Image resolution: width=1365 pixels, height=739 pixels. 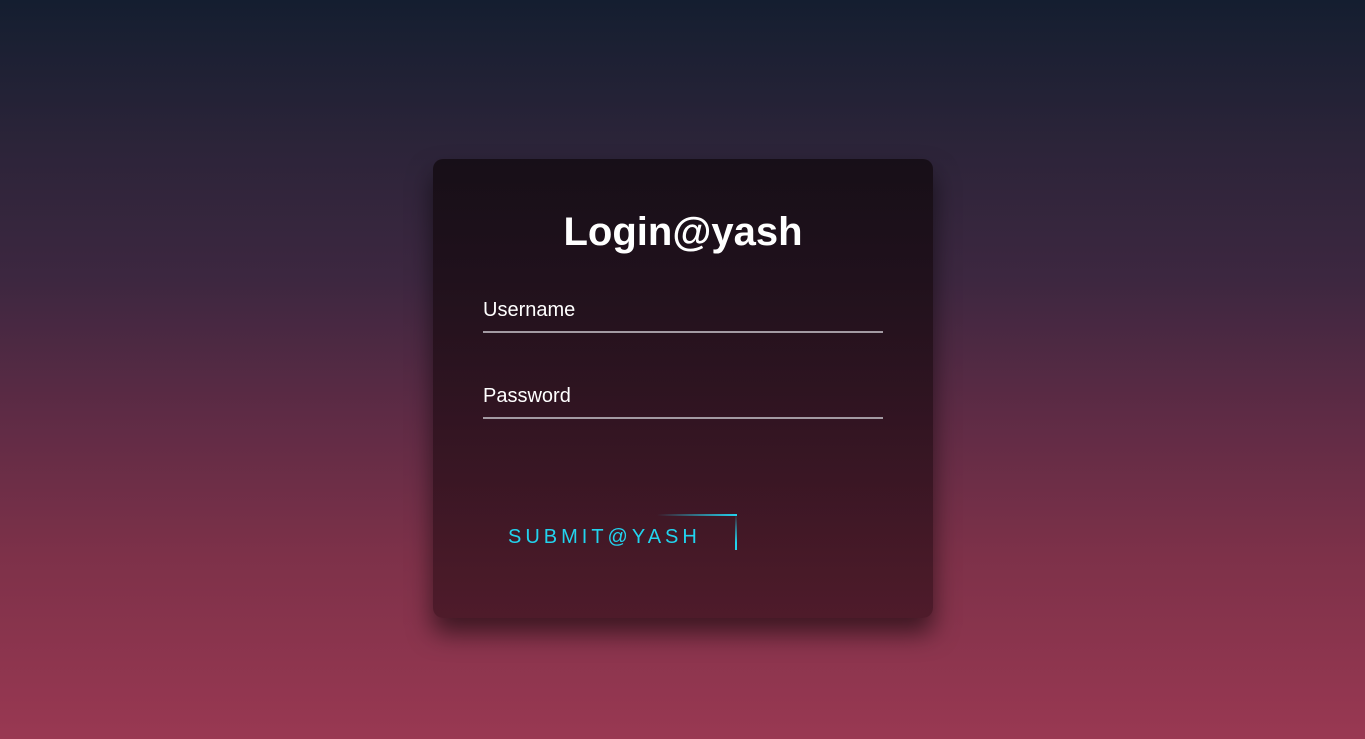 I want to click on login-title: Login@yash, so click(x=683, y=232).